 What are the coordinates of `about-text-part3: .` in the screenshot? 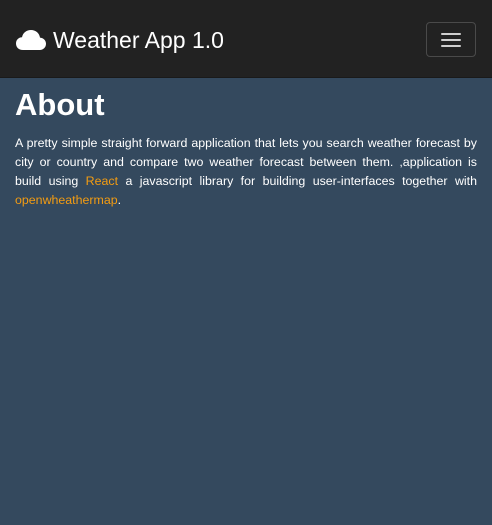 It's located at (119, 200).